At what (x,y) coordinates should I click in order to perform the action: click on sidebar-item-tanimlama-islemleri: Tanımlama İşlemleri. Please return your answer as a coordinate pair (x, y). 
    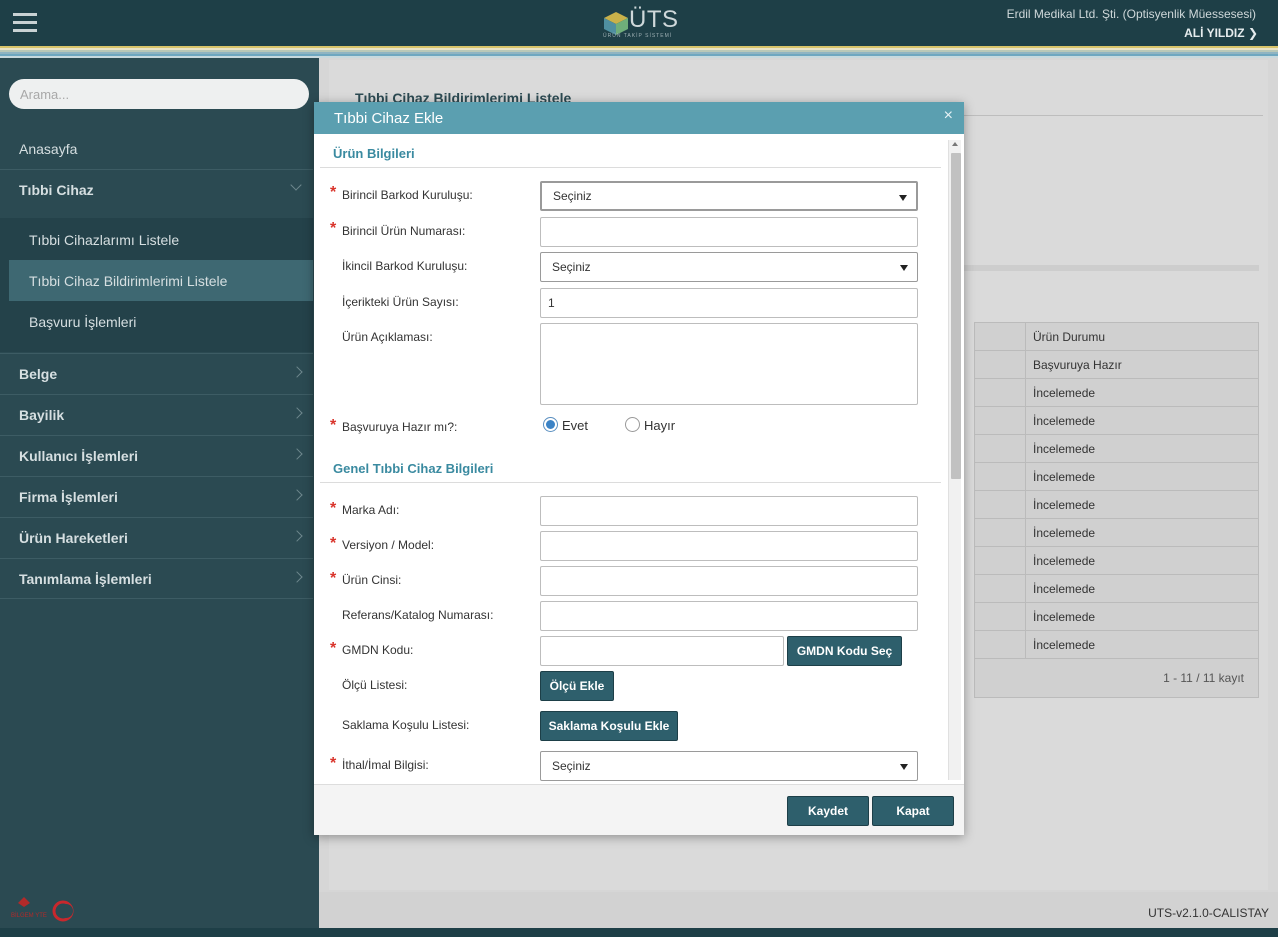
    Looking at the image, I should click on (156, 578).